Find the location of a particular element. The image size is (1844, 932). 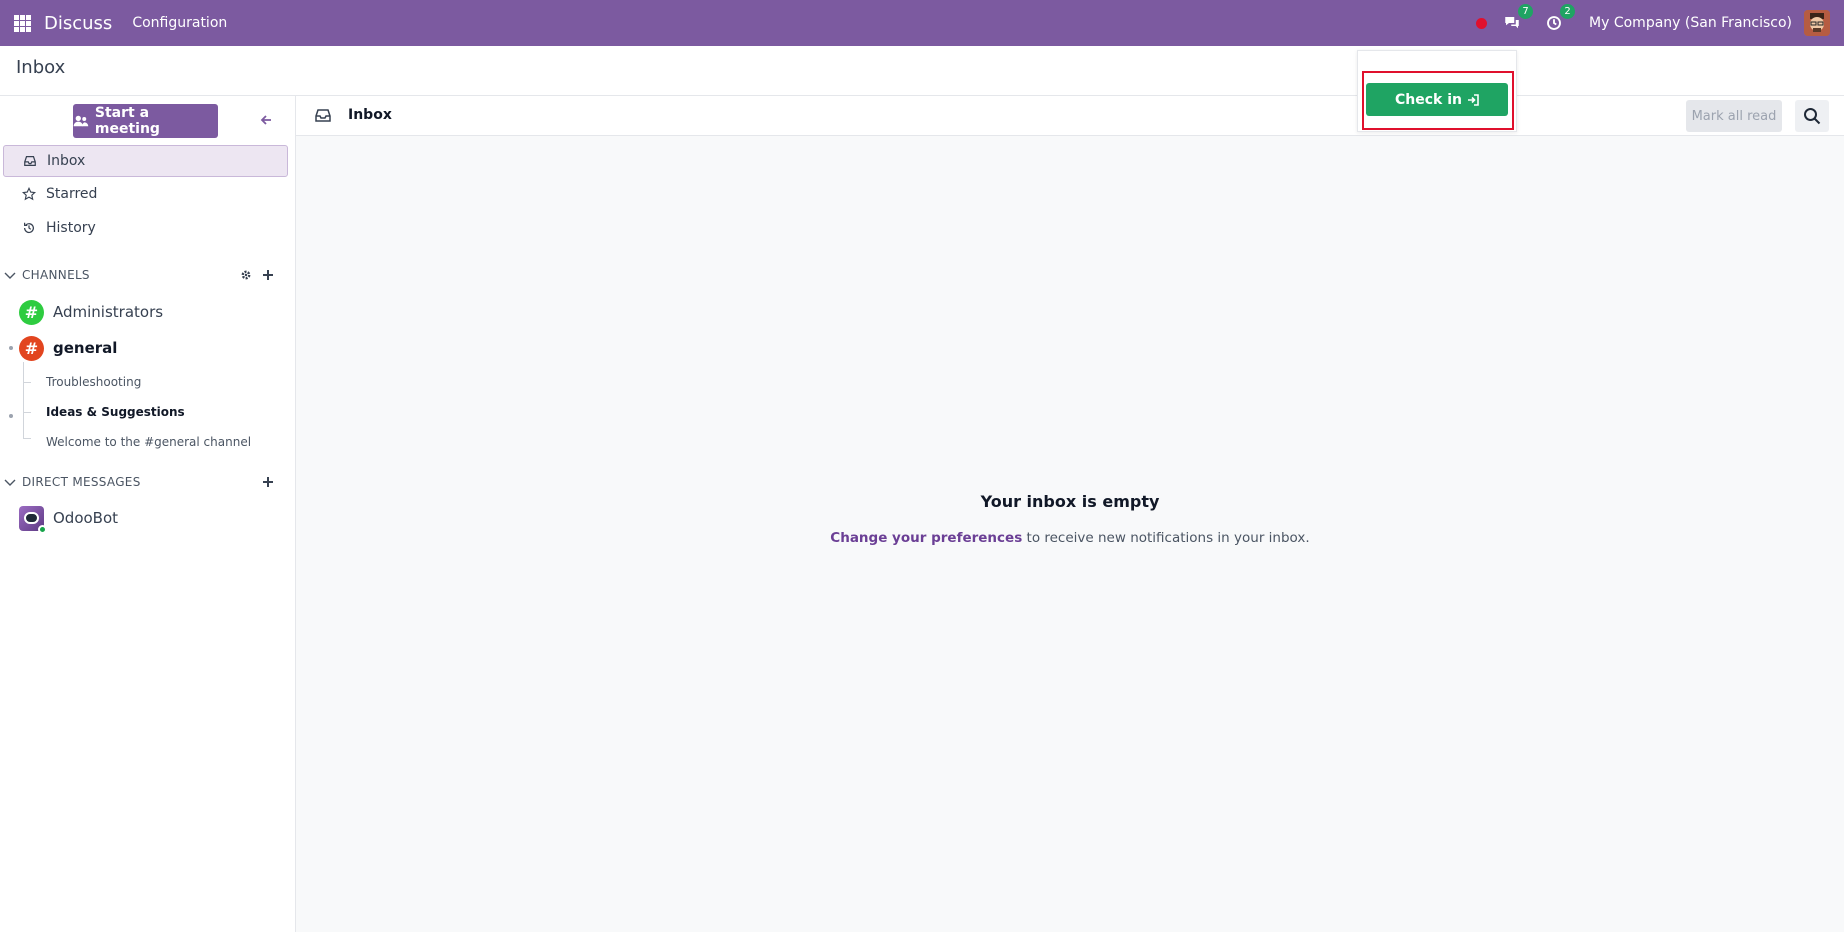

mark-all-read-button: Mark all read is located at coordinates (1734, 116).